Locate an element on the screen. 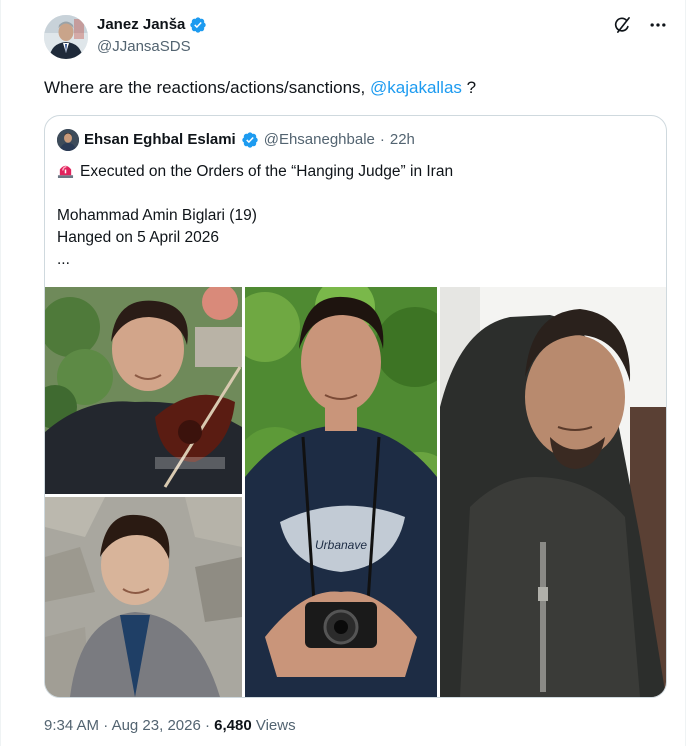 Image resolution: width=686 pixels, height=746 pixels. tweet-text-end: ? is located at coordinates (469, 87).